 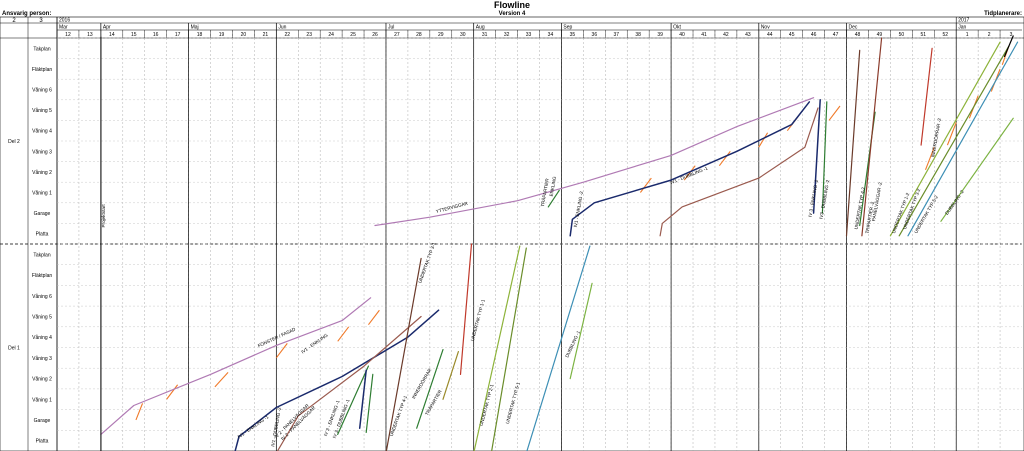 What do you see at coordinates (853, 28) in the screenshot?
I see `month-label: Dec` at bounding box center [853, 28].